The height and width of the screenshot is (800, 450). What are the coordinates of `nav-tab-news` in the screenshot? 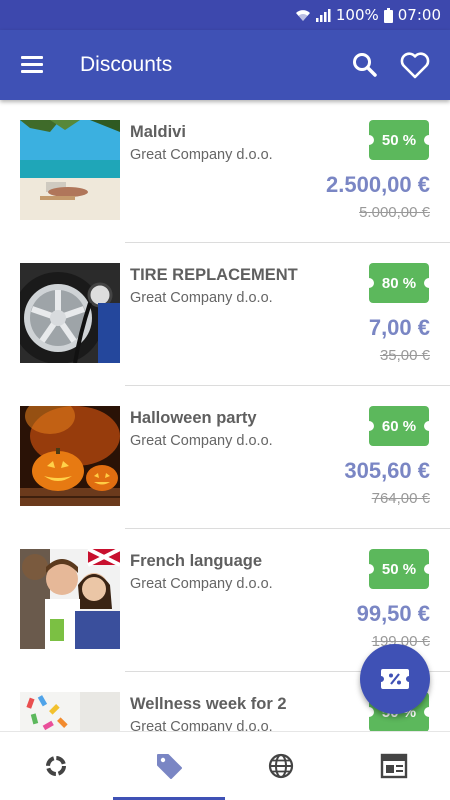 It's located at (394, 766).